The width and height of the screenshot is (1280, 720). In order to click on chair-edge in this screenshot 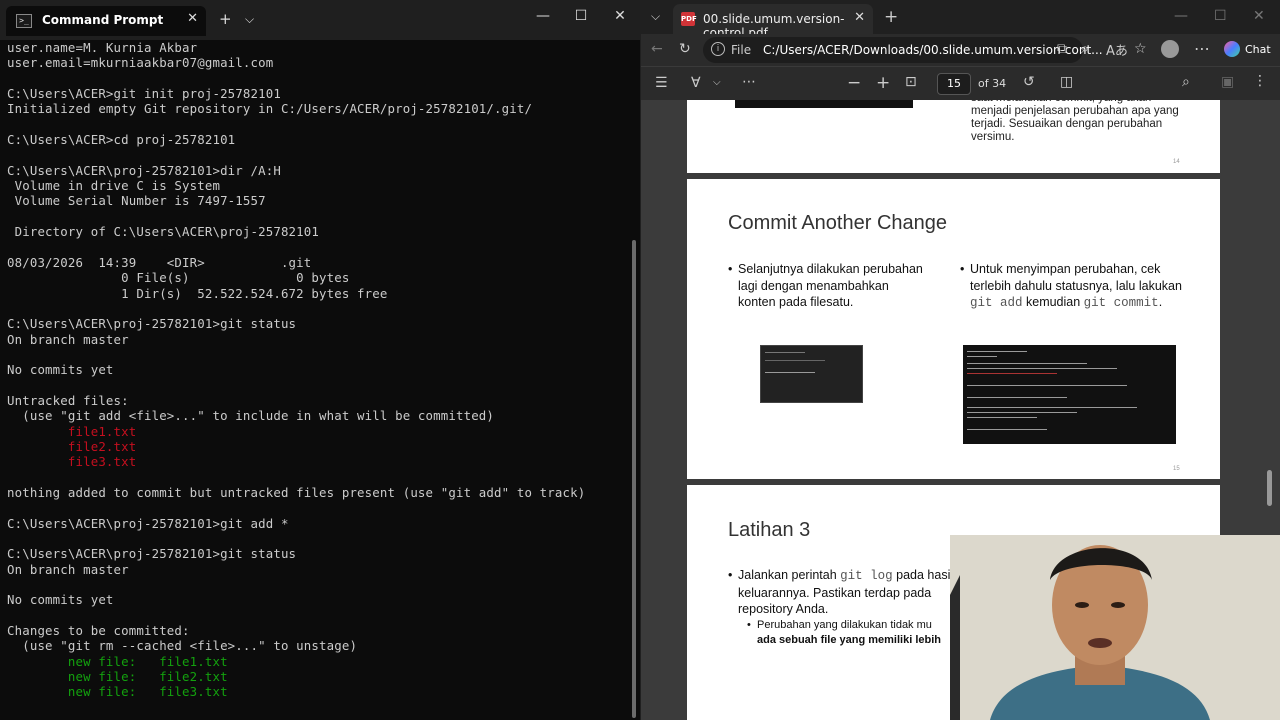, I will do `click(955, 647)`.